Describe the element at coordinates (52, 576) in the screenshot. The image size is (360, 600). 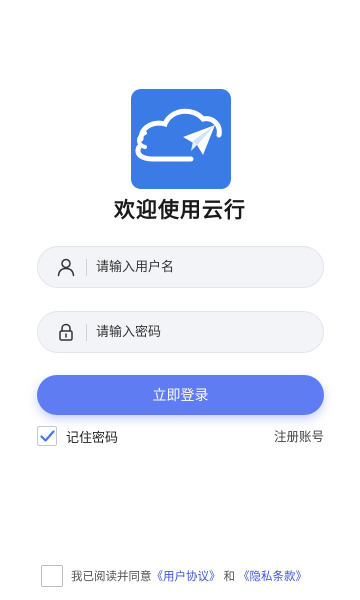
I see `agreement-checkbox` at that location.